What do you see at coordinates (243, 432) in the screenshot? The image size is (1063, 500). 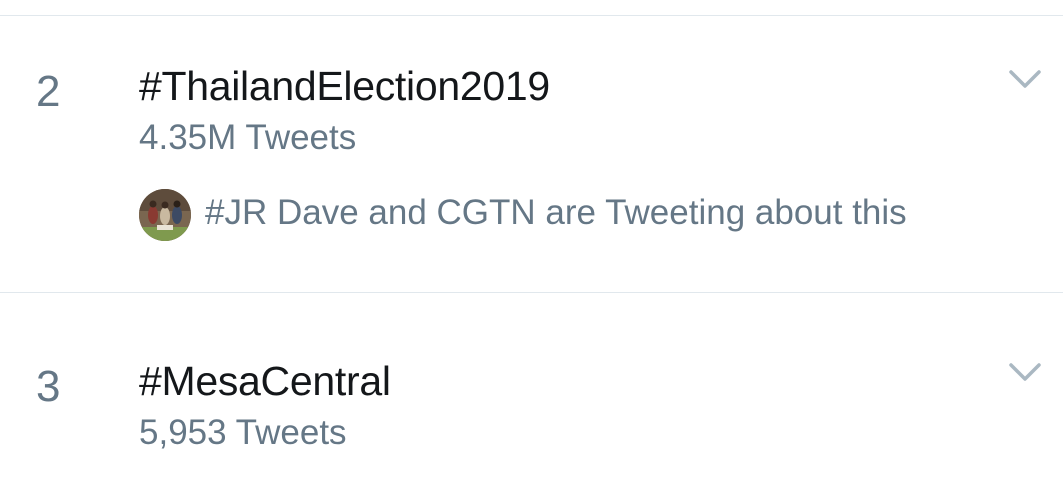 I see `trend-tweet-count: 5,953 Tweets` at bounding box center [243, 432].